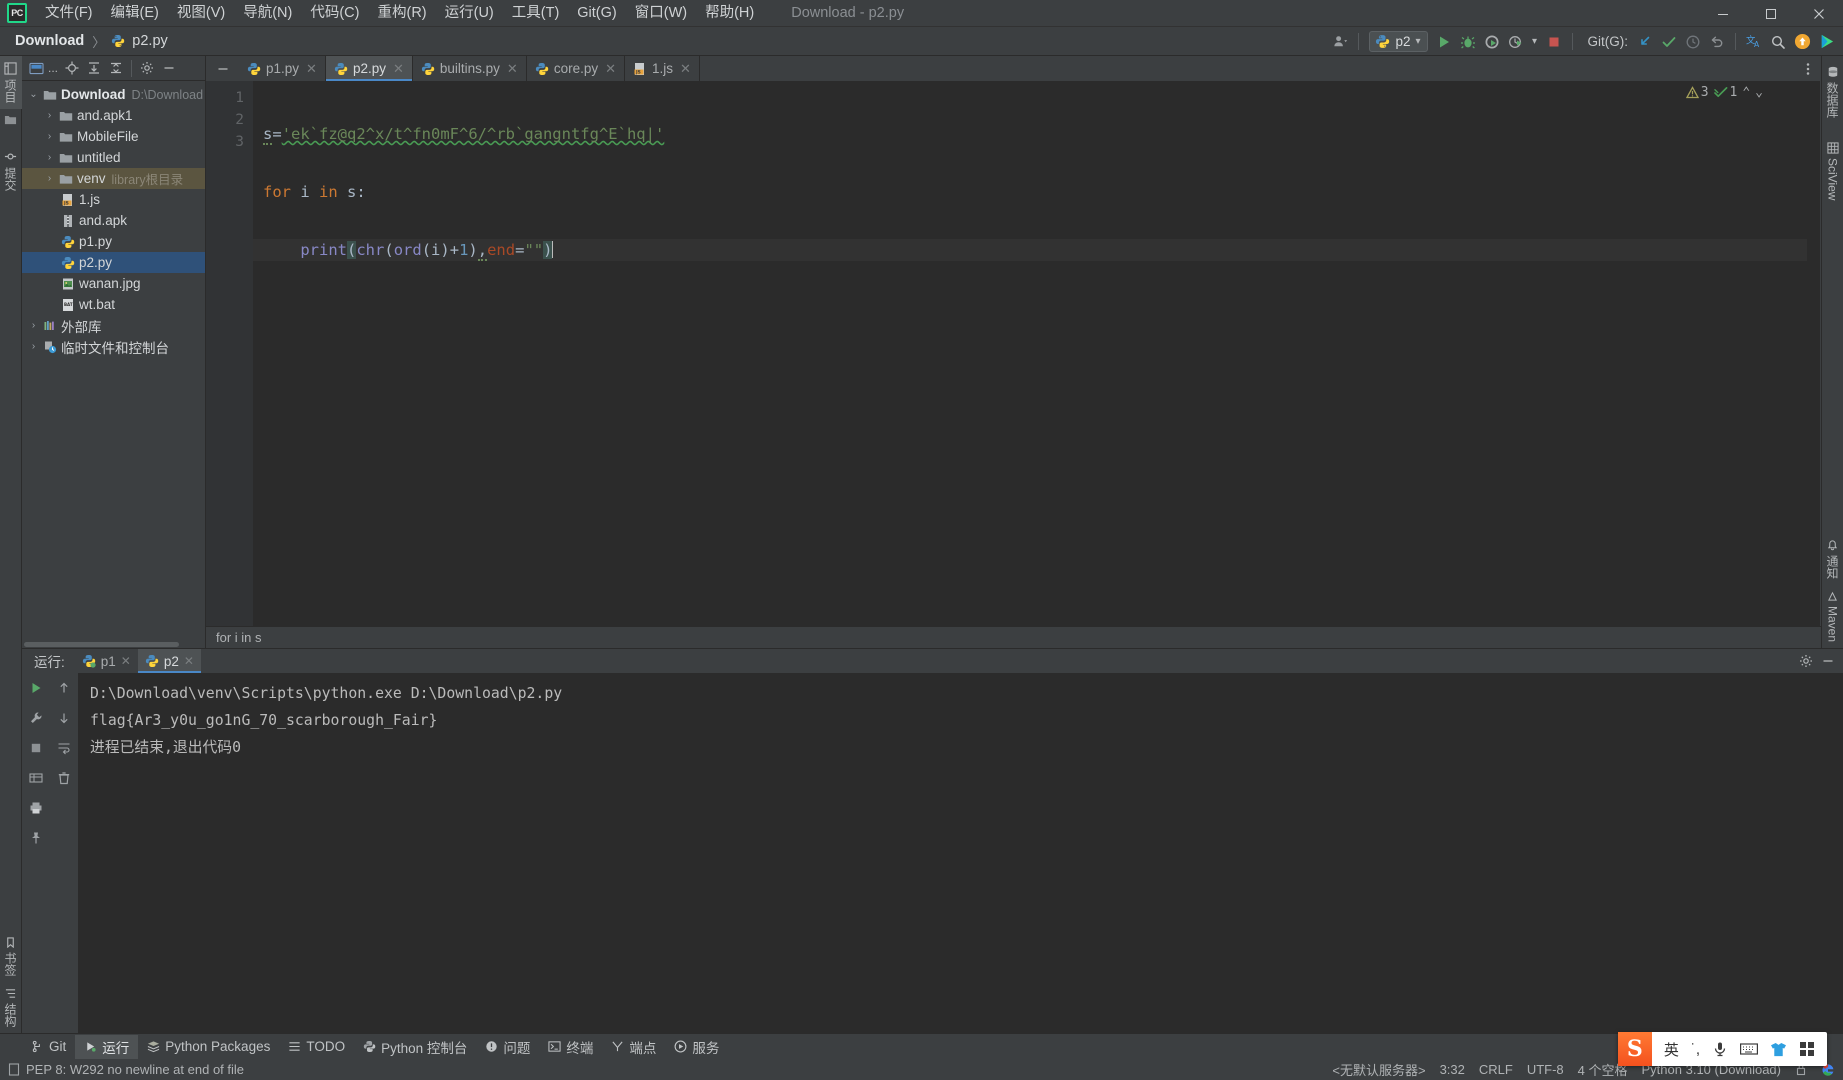  What do you see at coordinates (576, 68) in the screenshot?
I see `editor-tab-core-py: core.py ✕` at bounding box center [576, 68].